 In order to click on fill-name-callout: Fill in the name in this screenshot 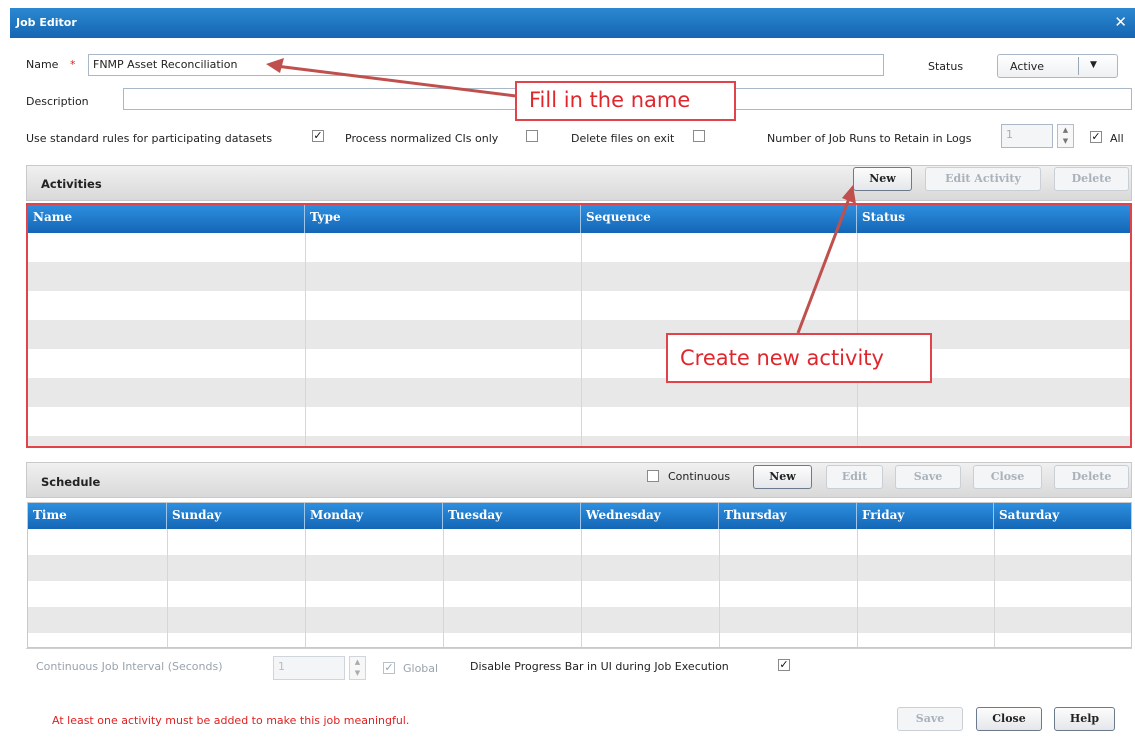, I will do `click(625, 101)`.